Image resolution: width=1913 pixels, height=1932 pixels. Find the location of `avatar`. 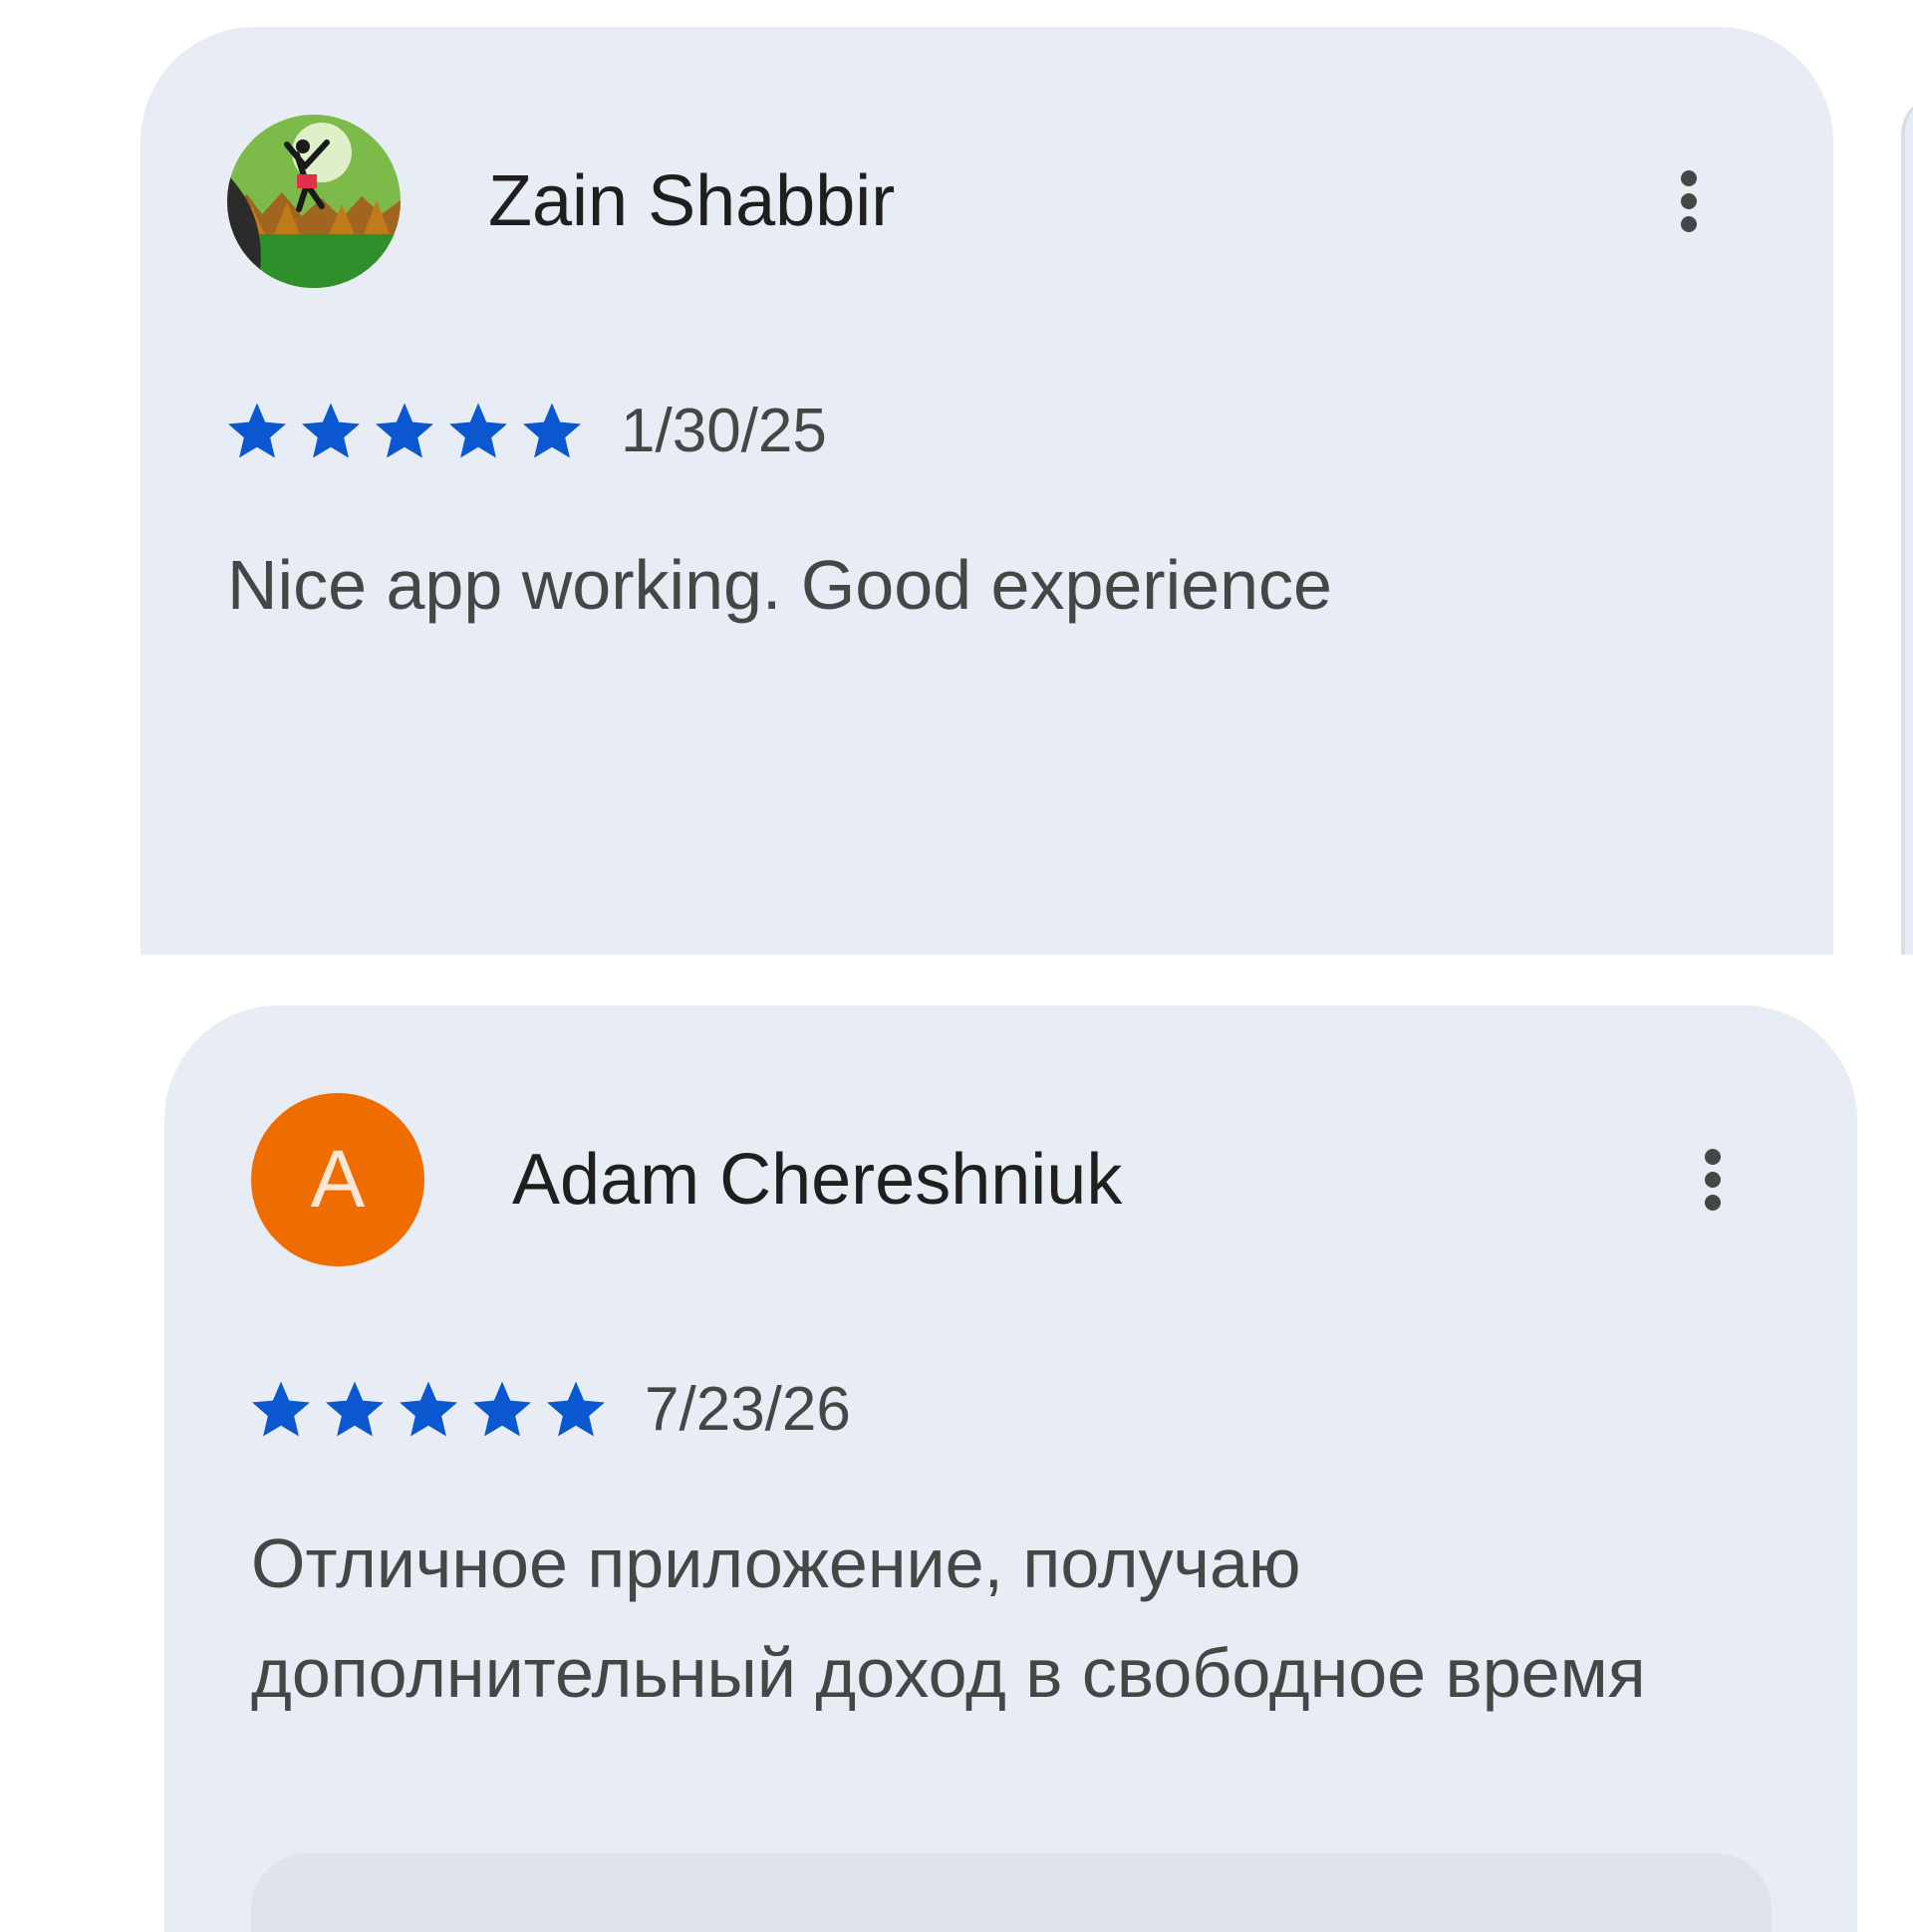

avatar is located at coordinates (314, 201).